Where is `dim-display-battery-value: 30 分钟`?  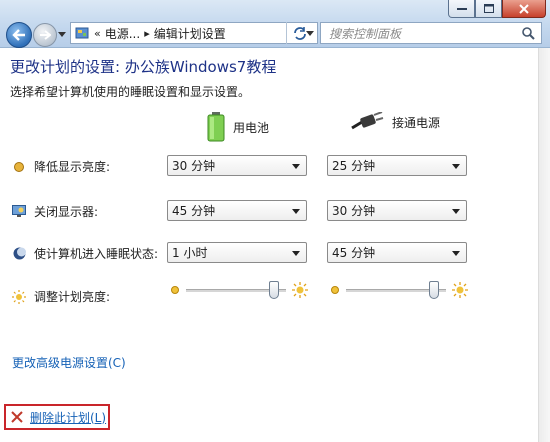
dim-display-battery-value: 30 分钟 is located at coordinates (194, 166).